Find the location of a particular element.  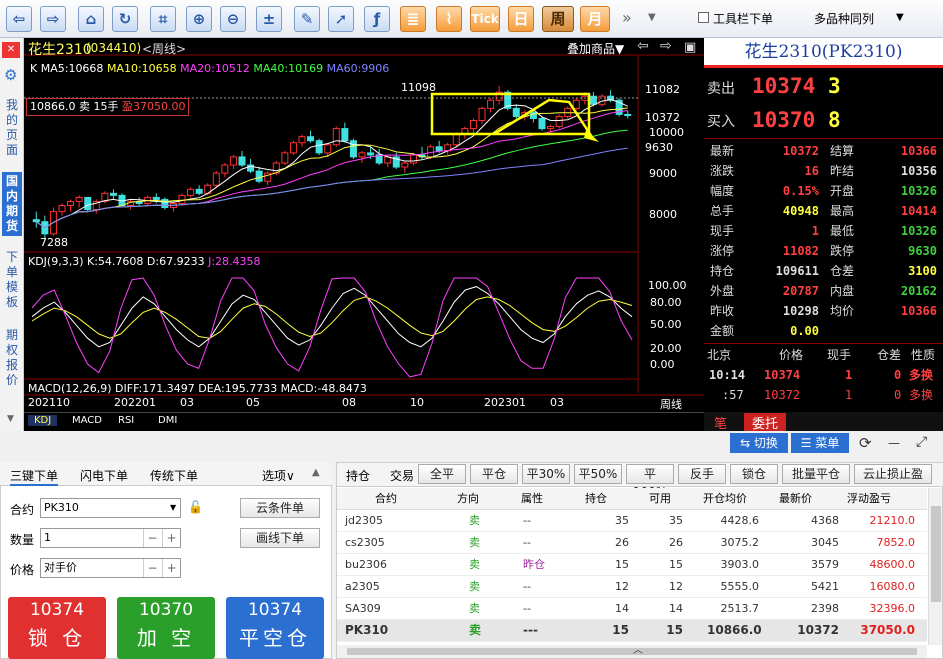

multi-same-dropdown-icon: ▼ is located at coordinates (900, 17).